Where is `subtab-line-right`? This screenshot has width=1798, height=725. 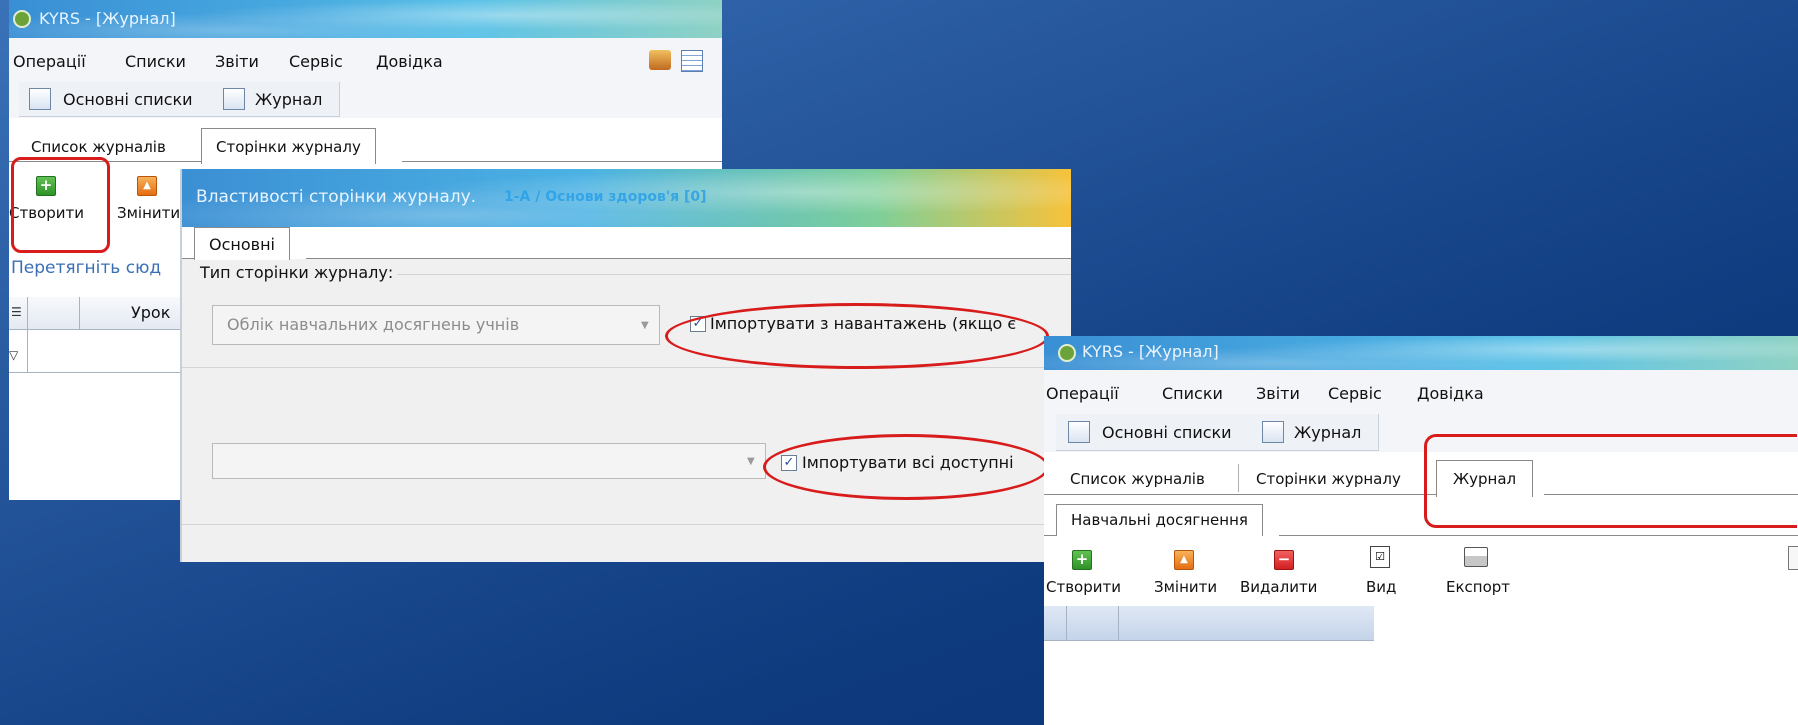
subtab-line-right is located at coordinates (1538, 535).